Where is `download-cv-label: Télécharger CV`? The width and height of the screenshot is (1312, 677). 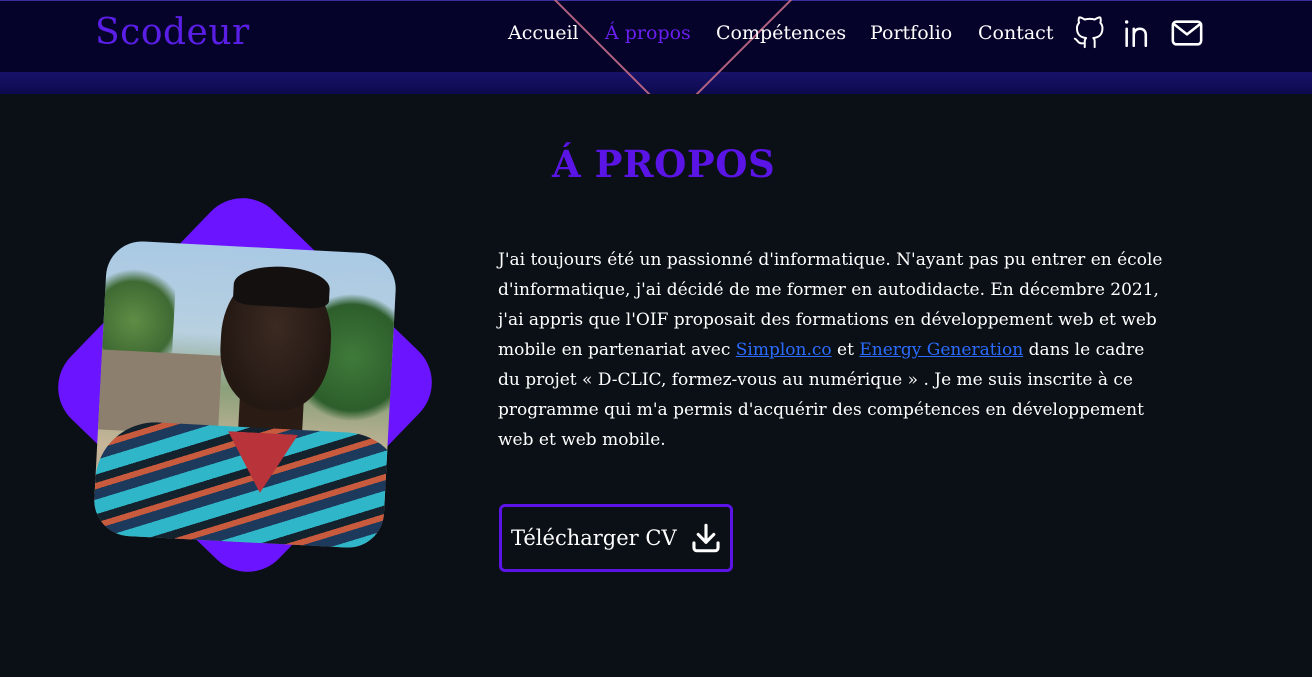 download-cv-label: Télécharger CV is located at coordinates (594, 538).